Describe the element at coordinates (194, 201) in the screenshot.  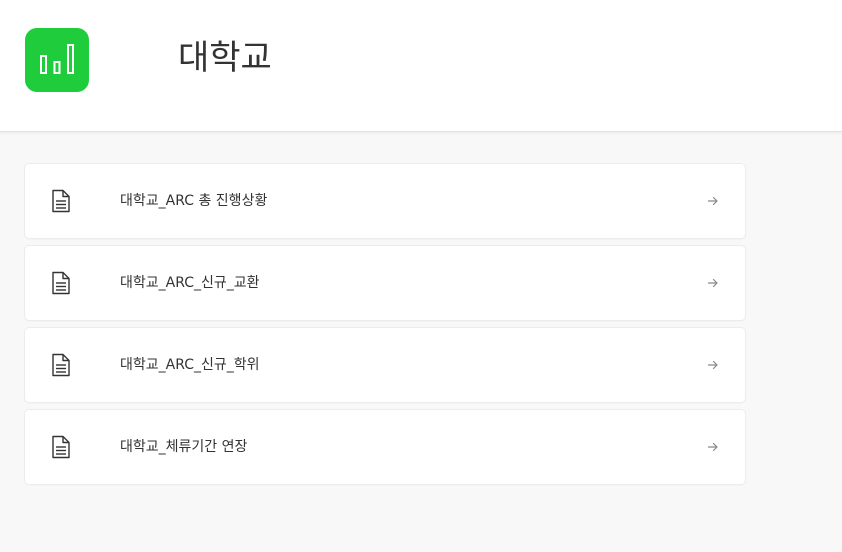
I see `list-item-label: 대학교_ARC 총 진행상황` at that location.